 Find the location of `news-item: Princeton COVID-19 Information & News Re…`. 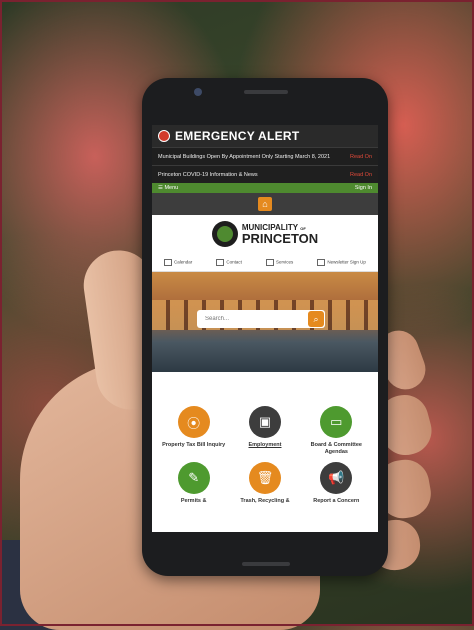

news-item: Princeton COVID-19 Information & News Re… is located at coordinates (265, 174).